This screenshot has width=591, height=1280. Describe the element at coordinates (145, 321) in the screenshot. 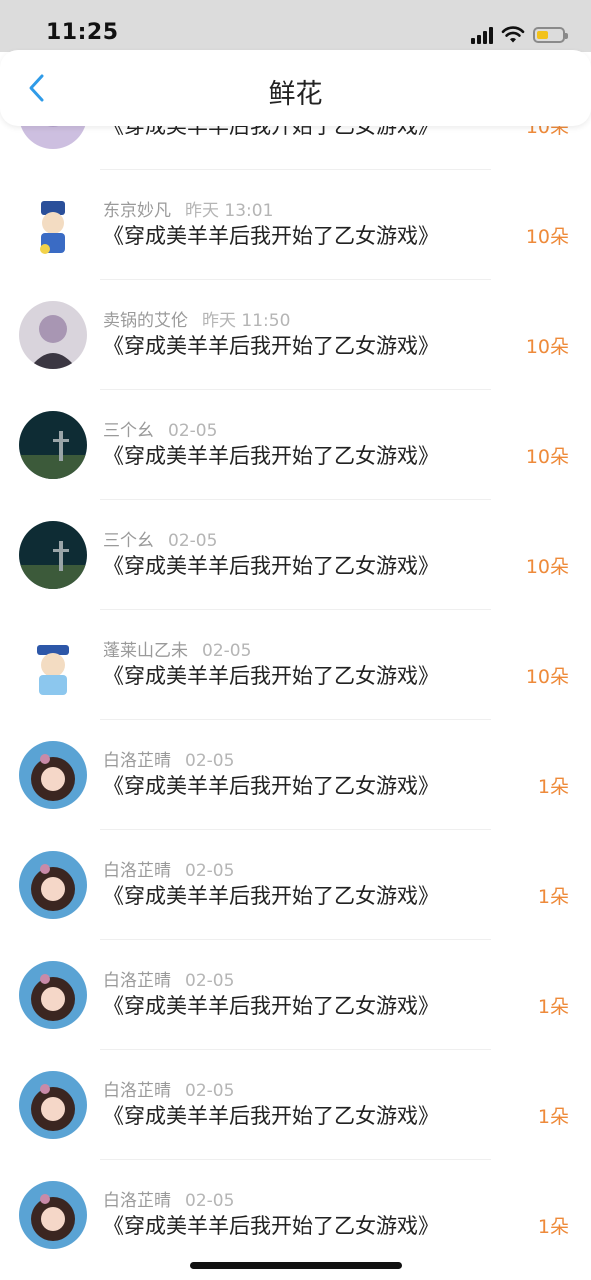

I see `user-name: 卖锅的艾伦` at that location.